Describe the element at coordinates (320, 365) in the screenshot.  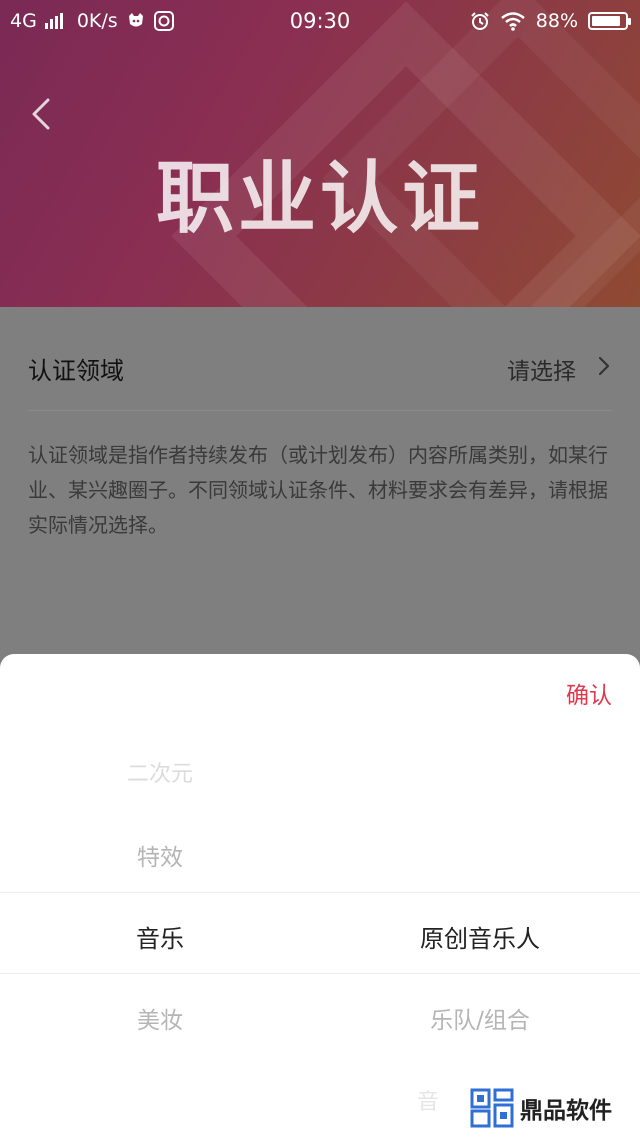
I see `certification-field-row: 认证领域 请选择` at that location.